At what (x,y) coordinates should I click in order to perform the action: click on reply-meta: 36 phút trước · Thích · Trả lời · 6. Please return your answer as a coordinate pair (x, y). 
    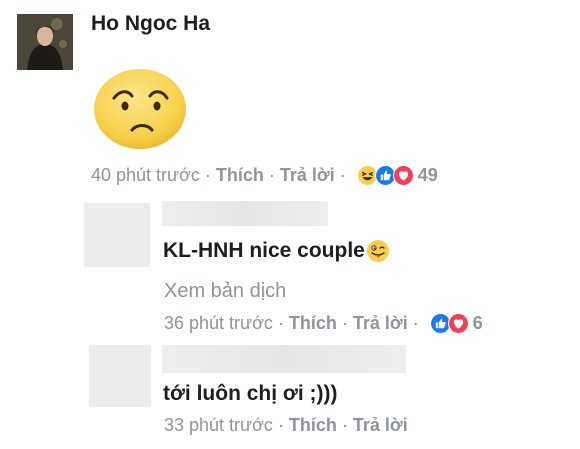
    Looking at the image, I should click on (323, 323).